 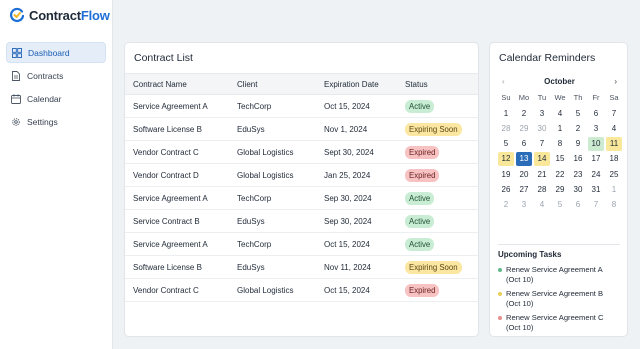 What do you see at coordinates (524, 175) in the screenshot?
I see `calendar-day: 20` at bounding box center [524, 175].